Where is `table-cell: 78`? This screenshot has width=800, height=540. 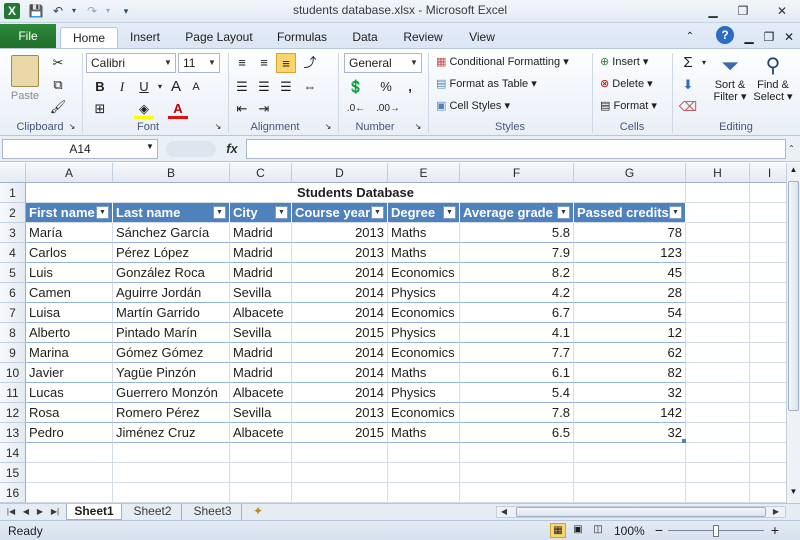 table-cell: 78 is located at coordinates (630, 233).